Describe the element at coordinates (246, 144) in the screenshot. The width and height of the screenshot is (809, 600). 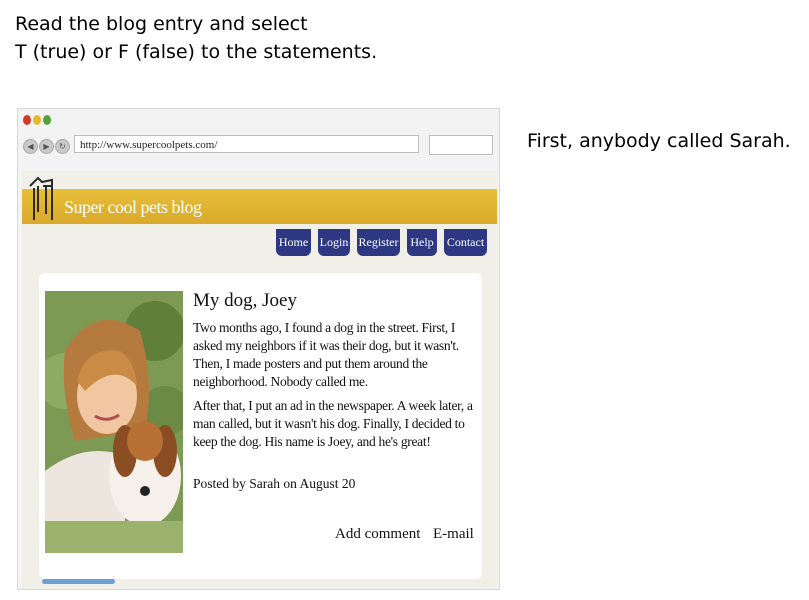
I see `address-bar: http://www.supercoolpets.com/` at that location.